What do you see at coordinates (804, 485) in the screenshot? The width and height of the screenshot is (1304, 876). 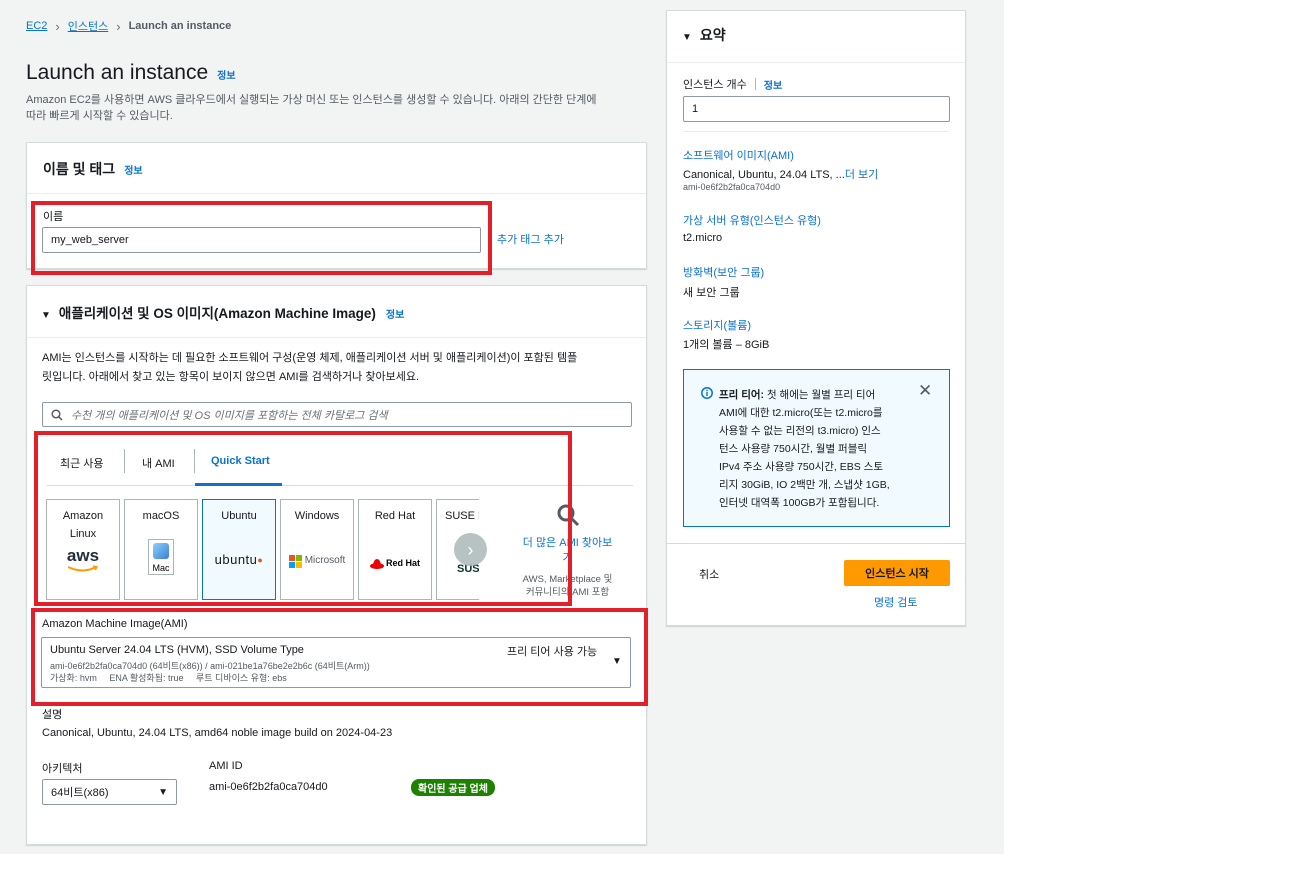 I see `free-tier-line: 리지 30GiB, IO 2백만 개, 스냅샷 1GB,` at bounding box center [804, 485].